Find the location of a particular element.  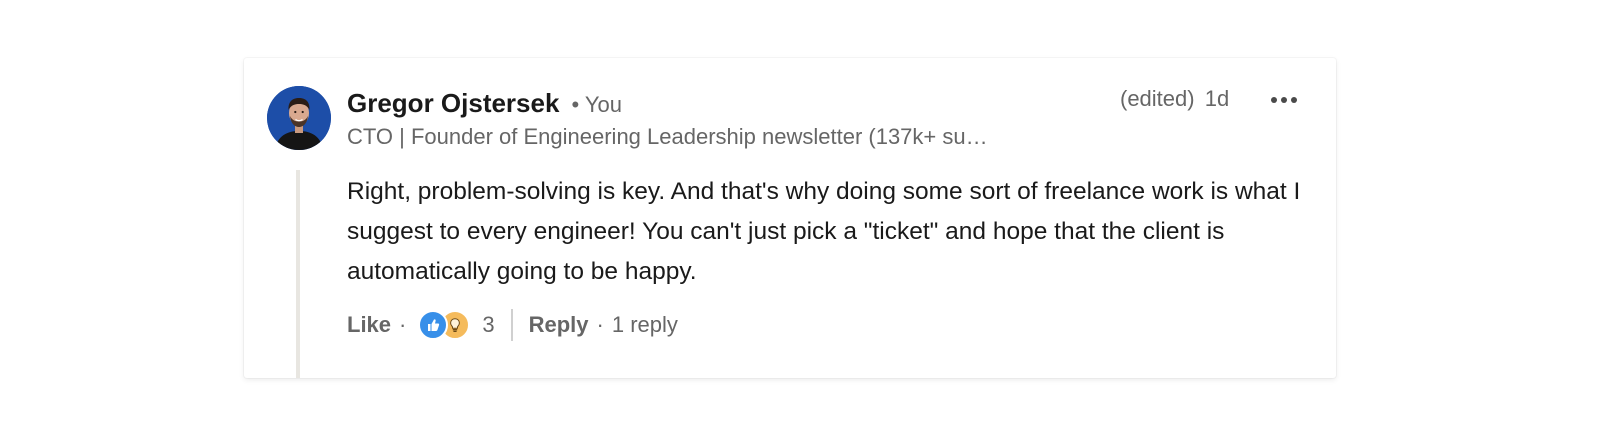

like-button: Like is located at coordinates (369, 325).